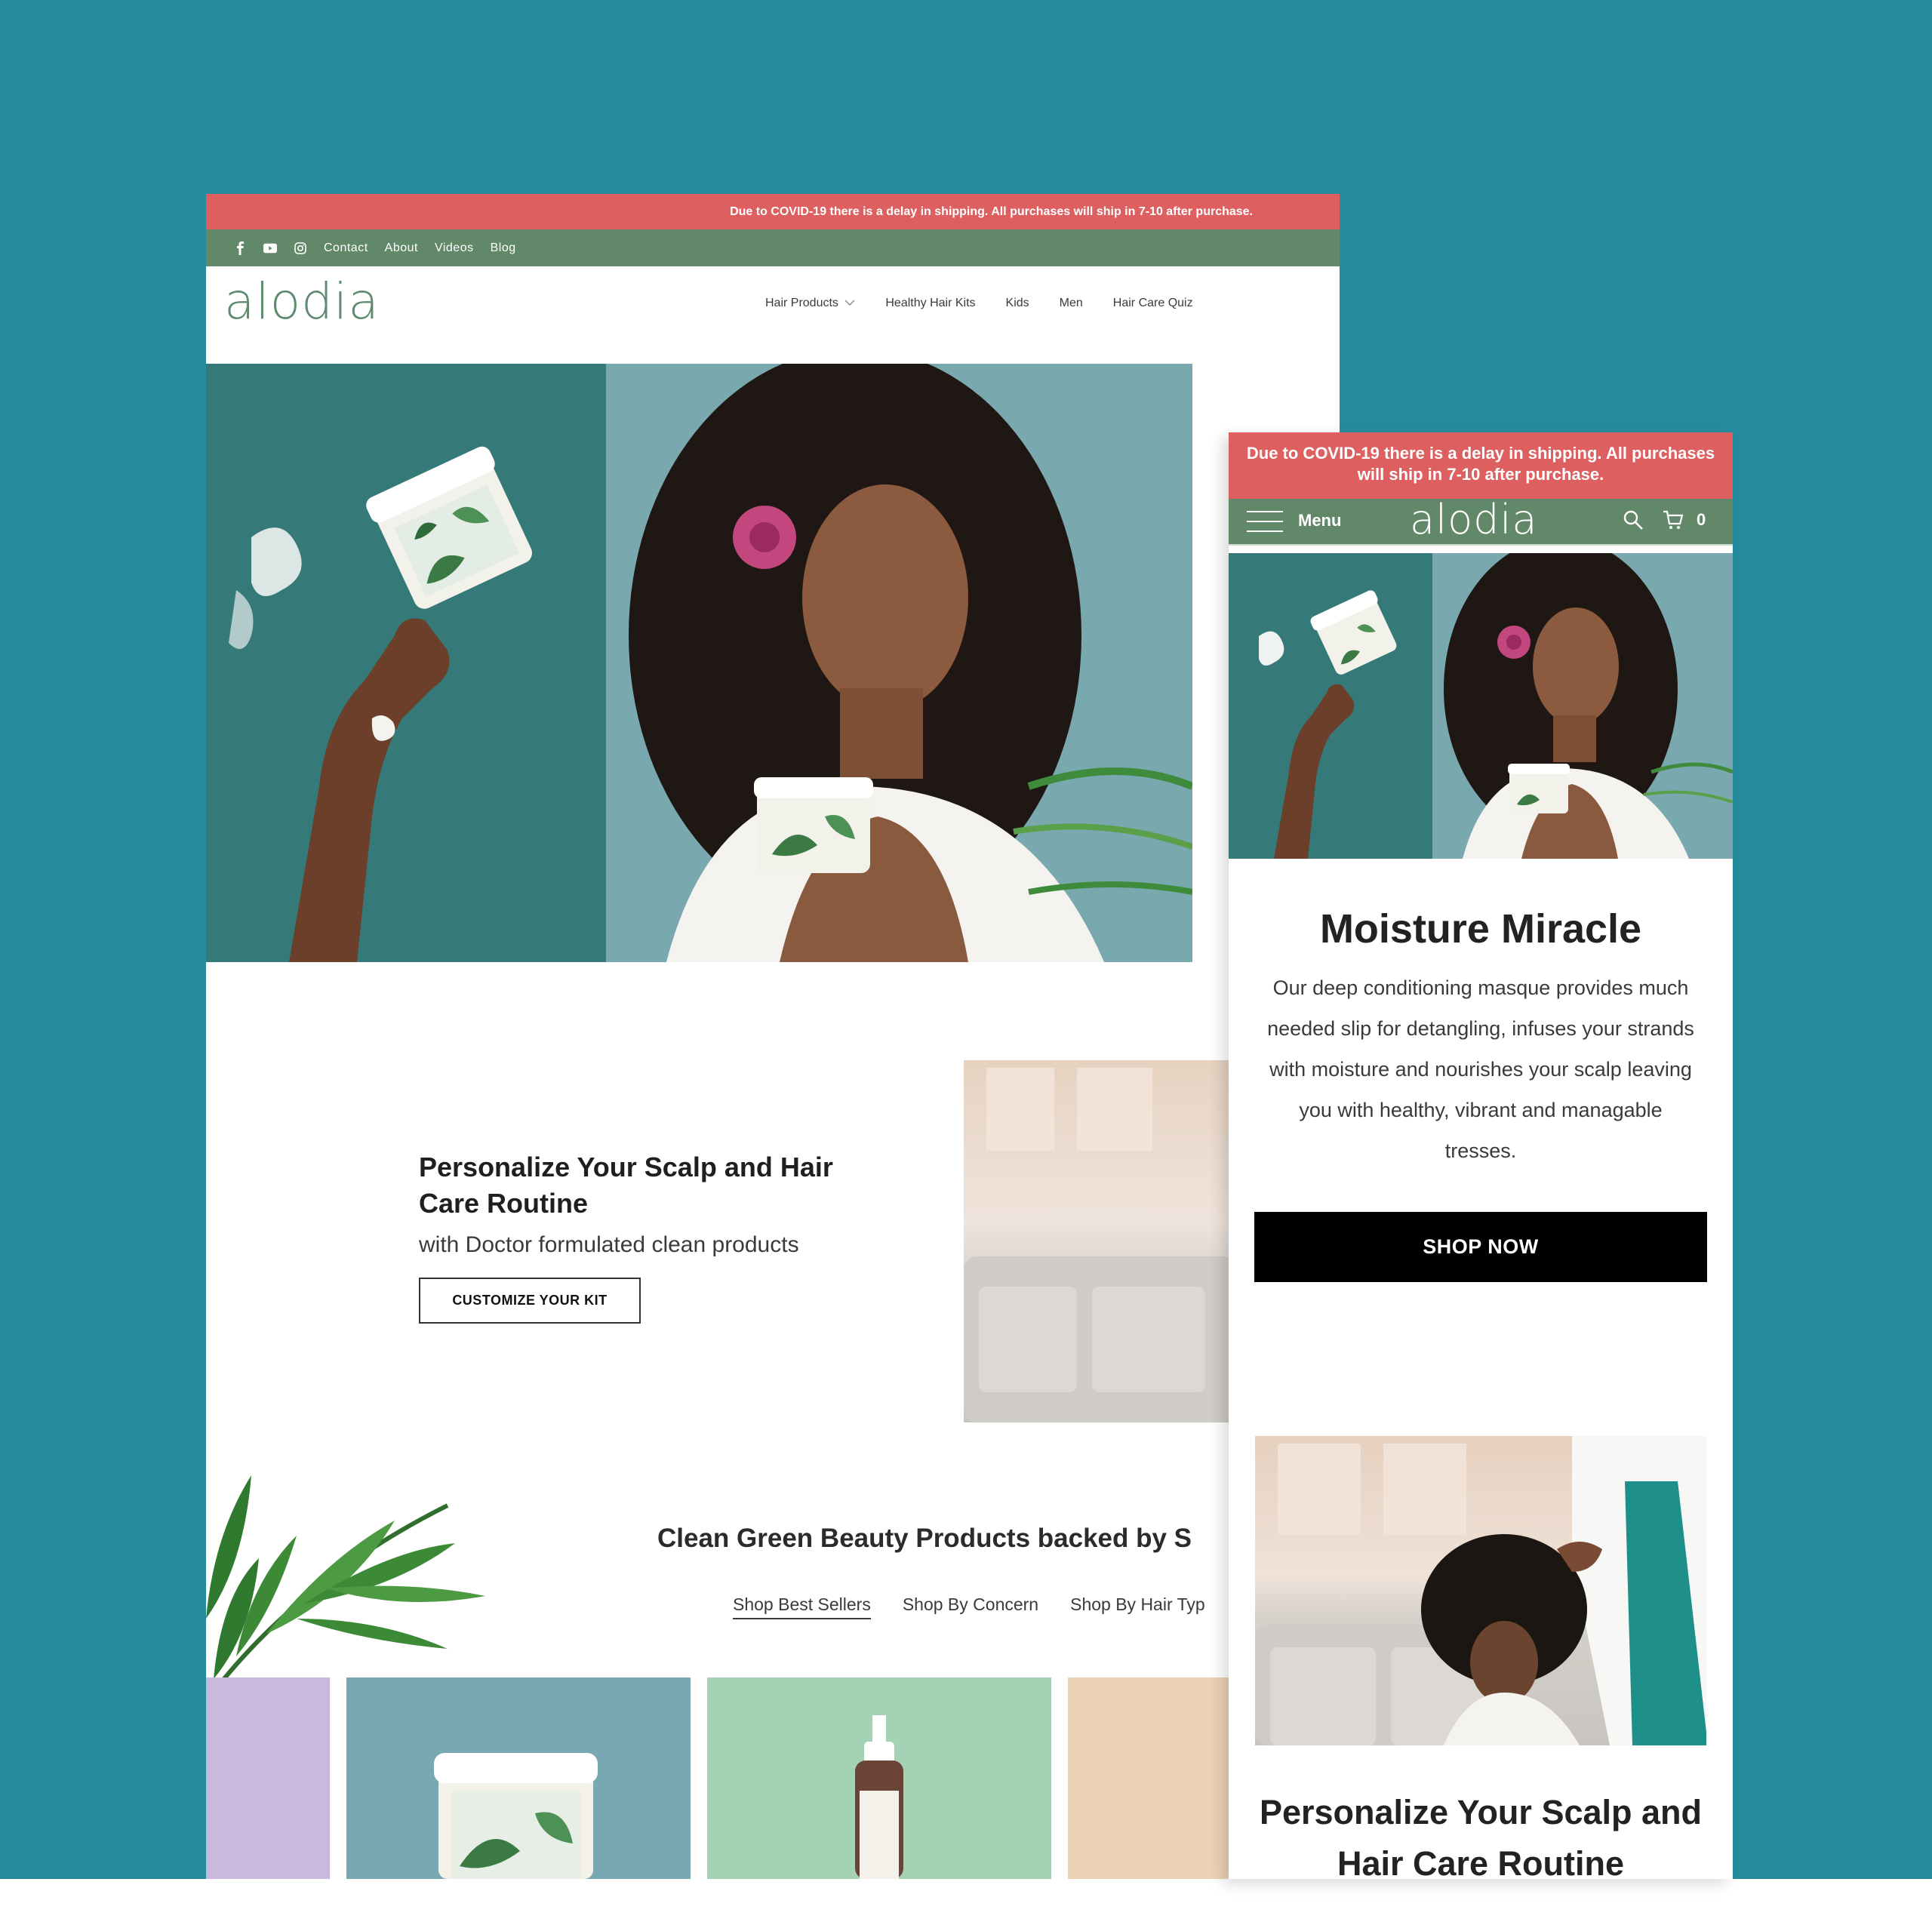 The image size is (1932, 1925). What do you see at coordinates (1480, 929) in the screenshot?
I see `moisture-miracle-headline: Moisture Miracle` at bounding box center [1480, 929].